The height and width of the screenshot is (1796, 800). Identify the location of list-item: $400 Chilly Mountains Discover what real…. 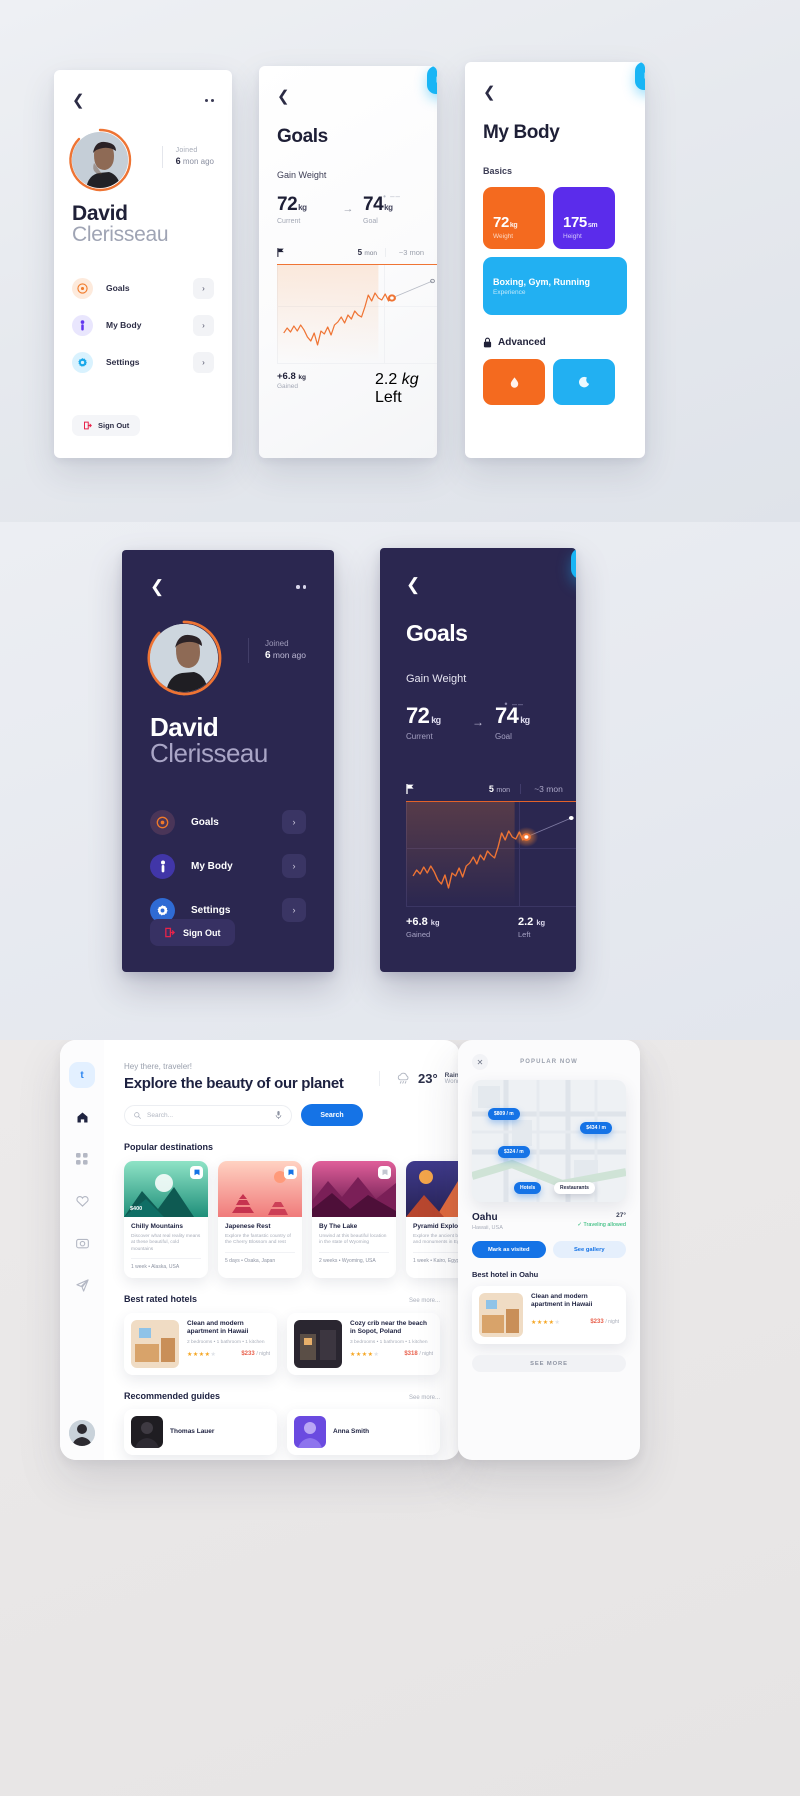
(166, 1219).